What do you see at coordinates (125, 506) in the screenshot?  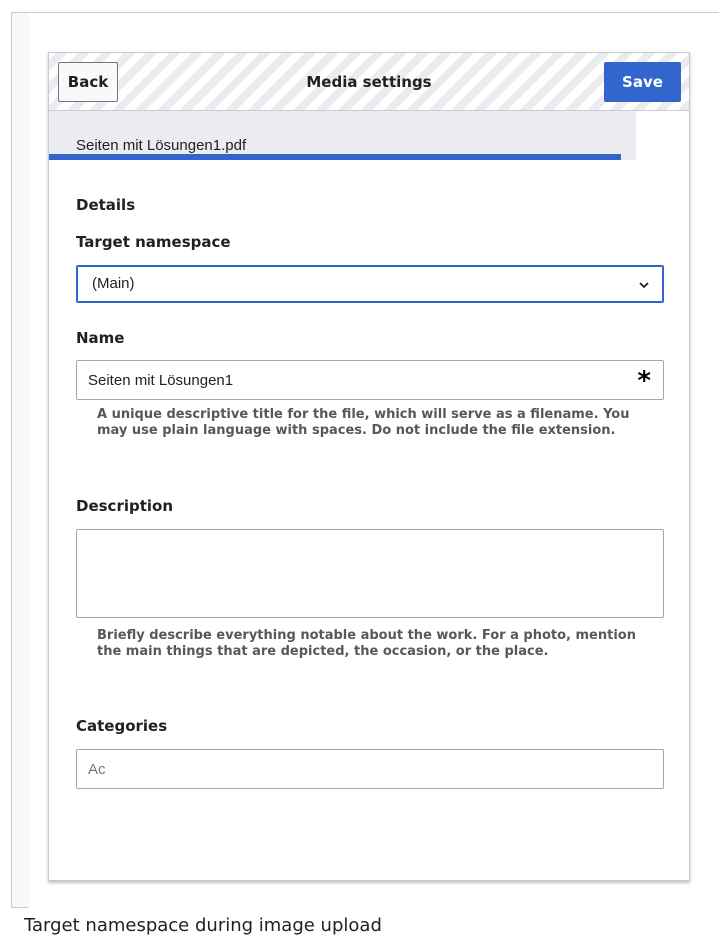 I see `description-label: Description` at bounding box center [125, 506].